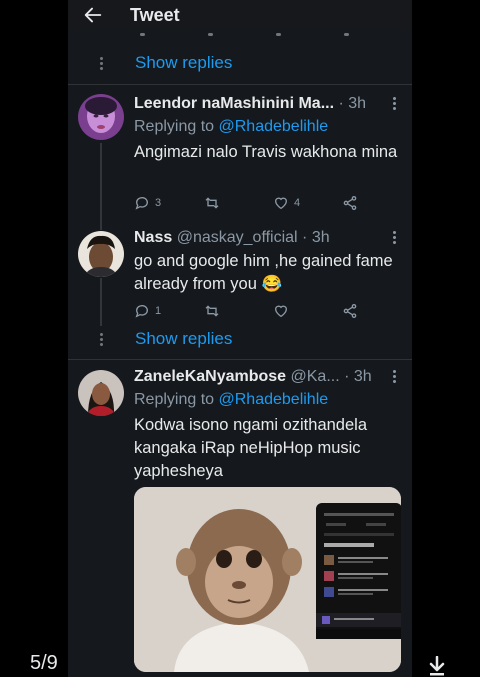  What do you see at coordinates (93, 15) in the screenshot?
I see `back-arrow-icon` at bounding box center [93, 15].